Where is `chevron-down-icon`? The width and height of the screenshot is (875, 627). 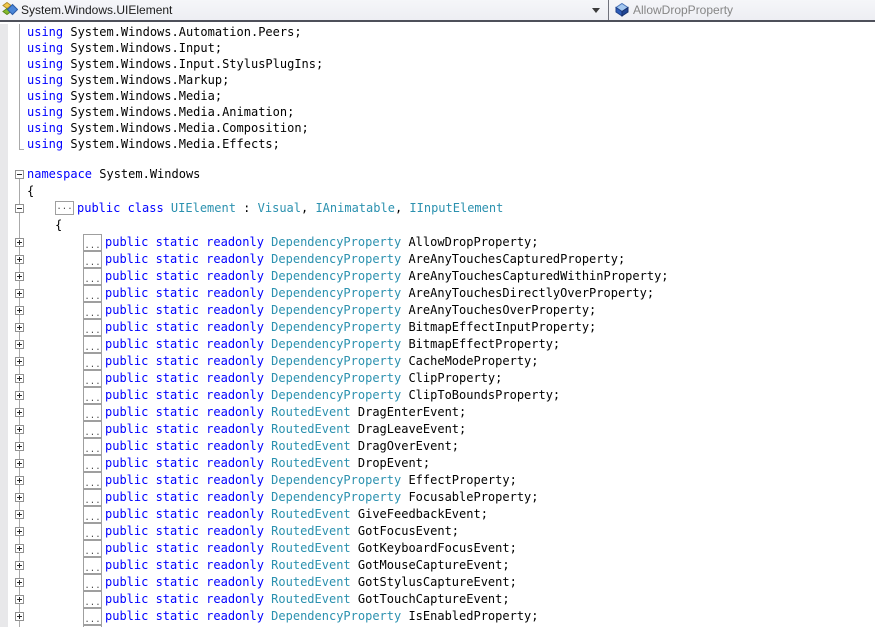 chevron-down-icon is located at coordinates (596, 10).